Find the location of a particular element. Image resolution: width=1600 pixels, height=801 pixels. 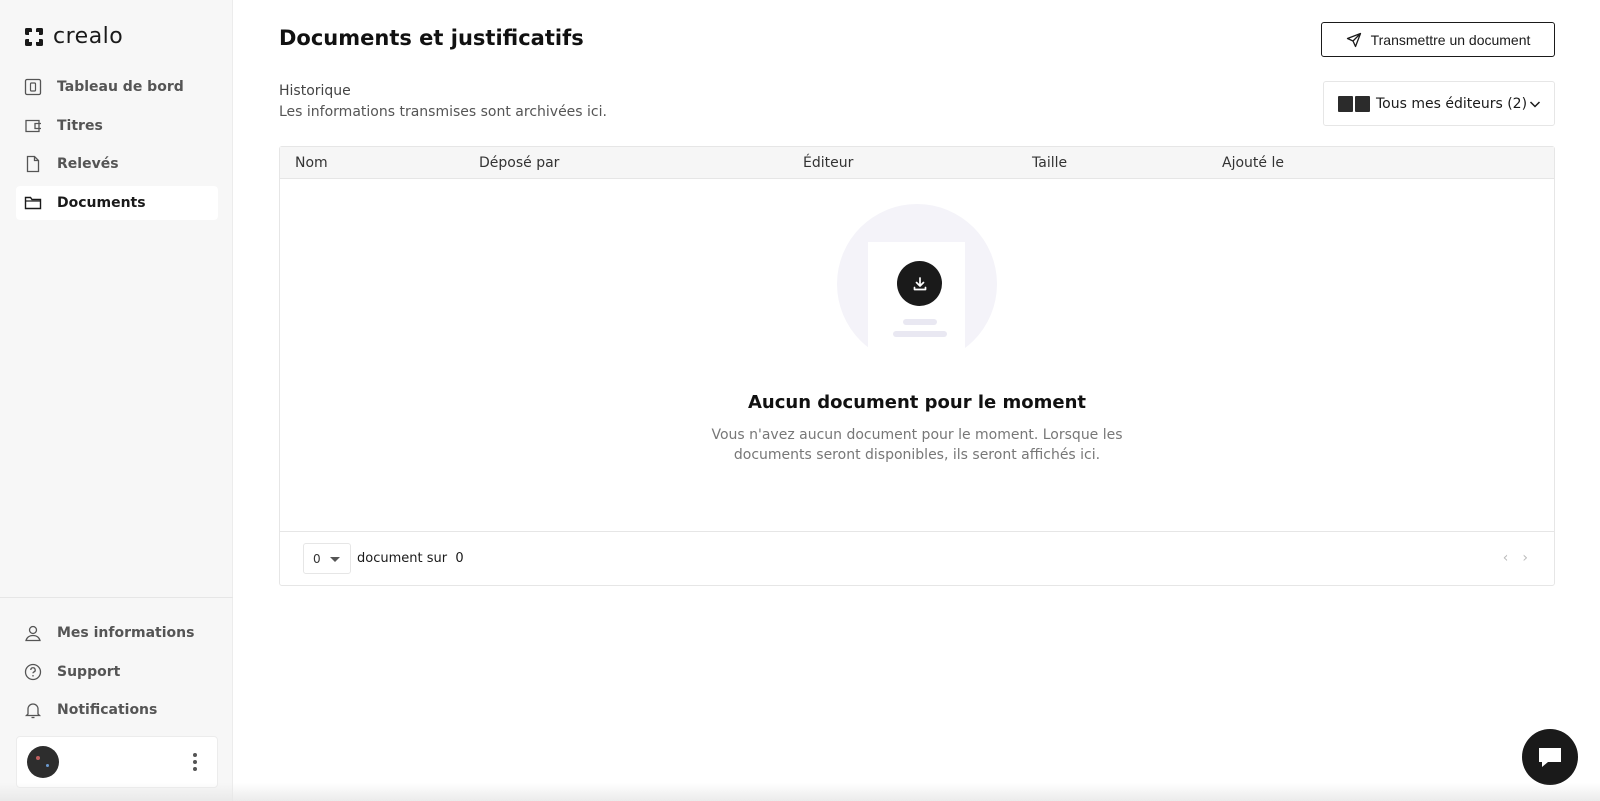

sidebar-item-label: Mes informations is located at coordinates (126, 633).